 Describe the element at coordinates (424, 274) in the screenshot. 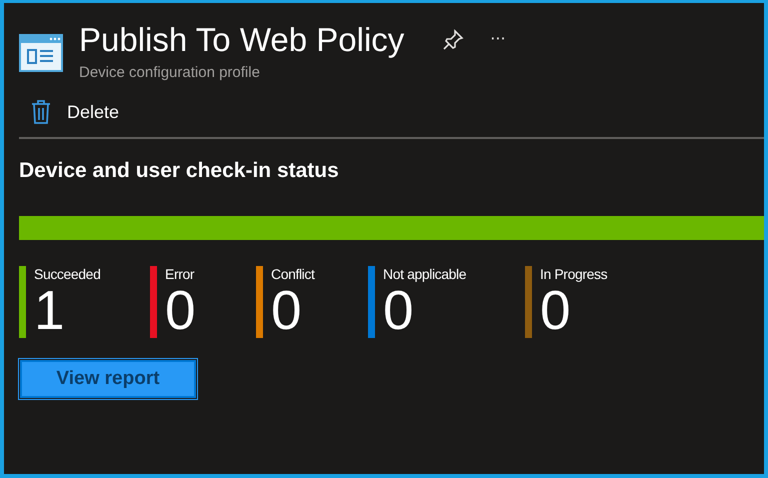

I see `status-label: Not applicable` at that location.